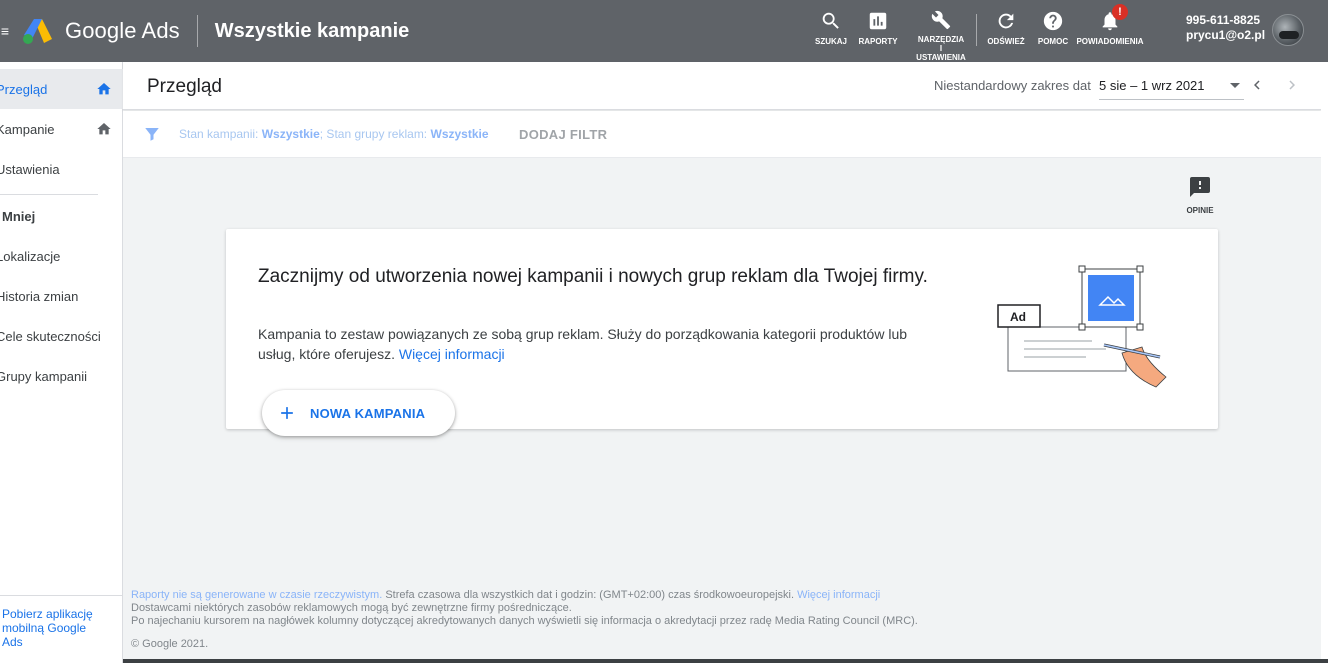 The height and width of the screenshot is (663, 1328). Describe the element at coordinates (61, 129) in the screenshot. I see `sidebar-item-campaigns: Kampanie` at that location.